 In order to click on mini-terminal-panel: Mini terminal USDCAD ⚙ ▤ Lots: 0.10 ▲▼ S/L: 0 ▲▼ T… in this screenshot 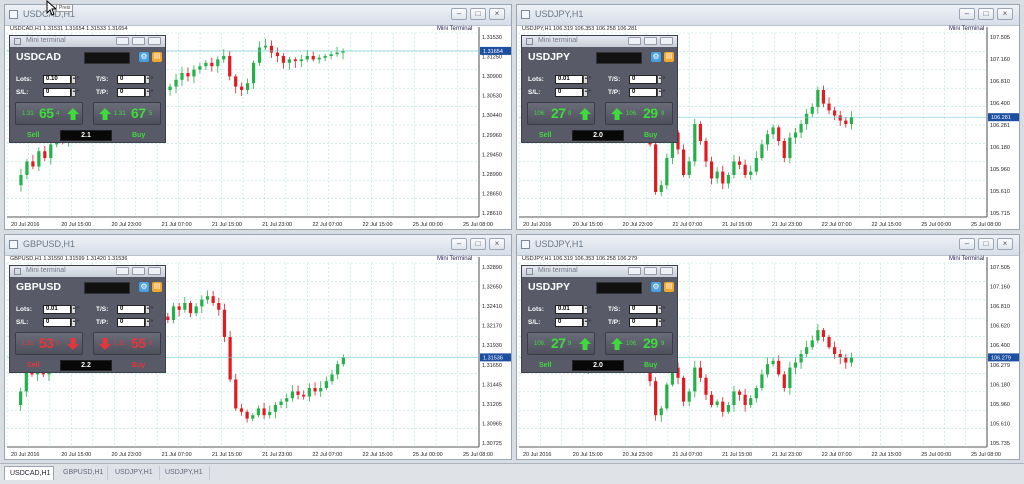, I will do `click(87, 89)`.